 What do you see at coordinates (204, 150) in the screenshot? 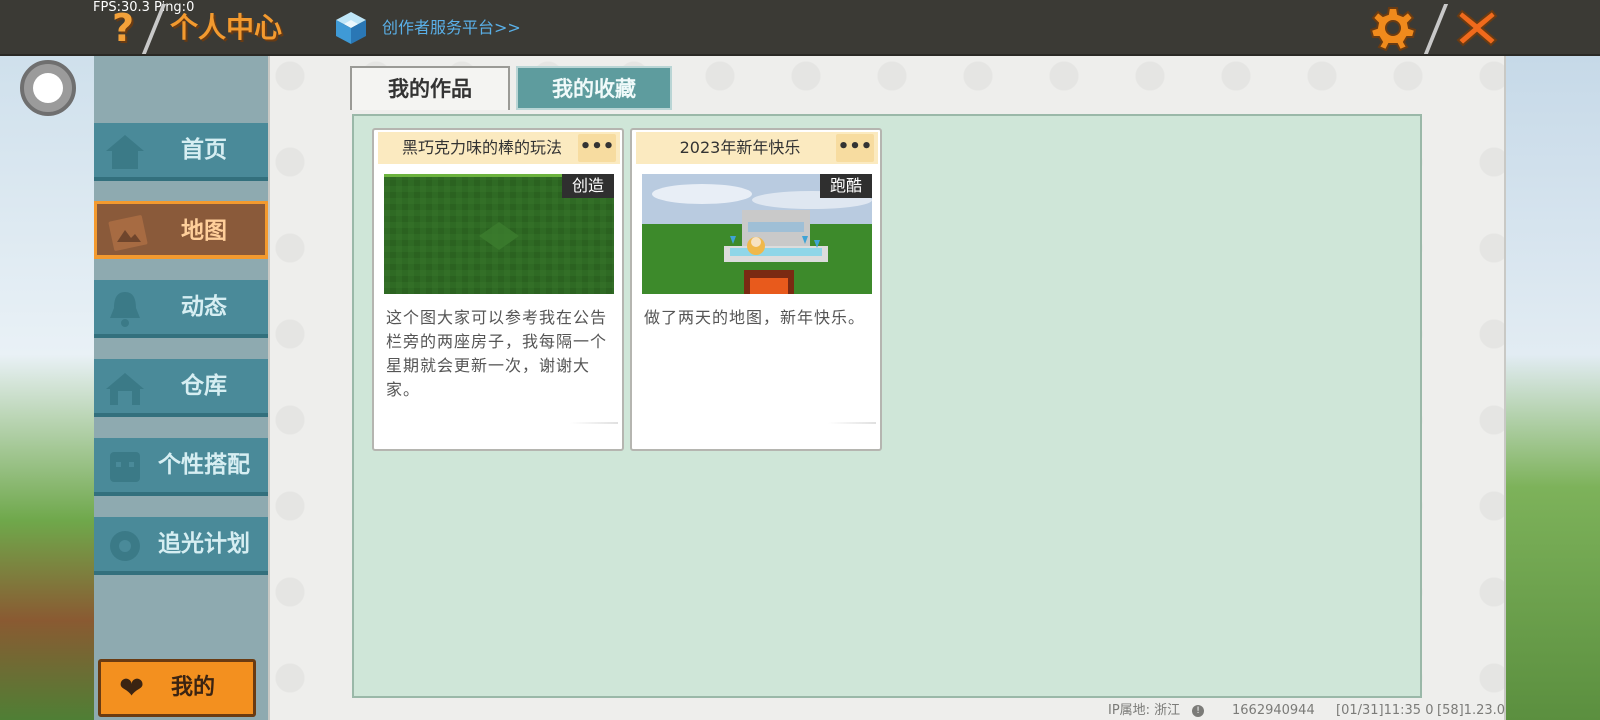
I see `sidebar-item-label: 首页` at bounding box center [204, 150].